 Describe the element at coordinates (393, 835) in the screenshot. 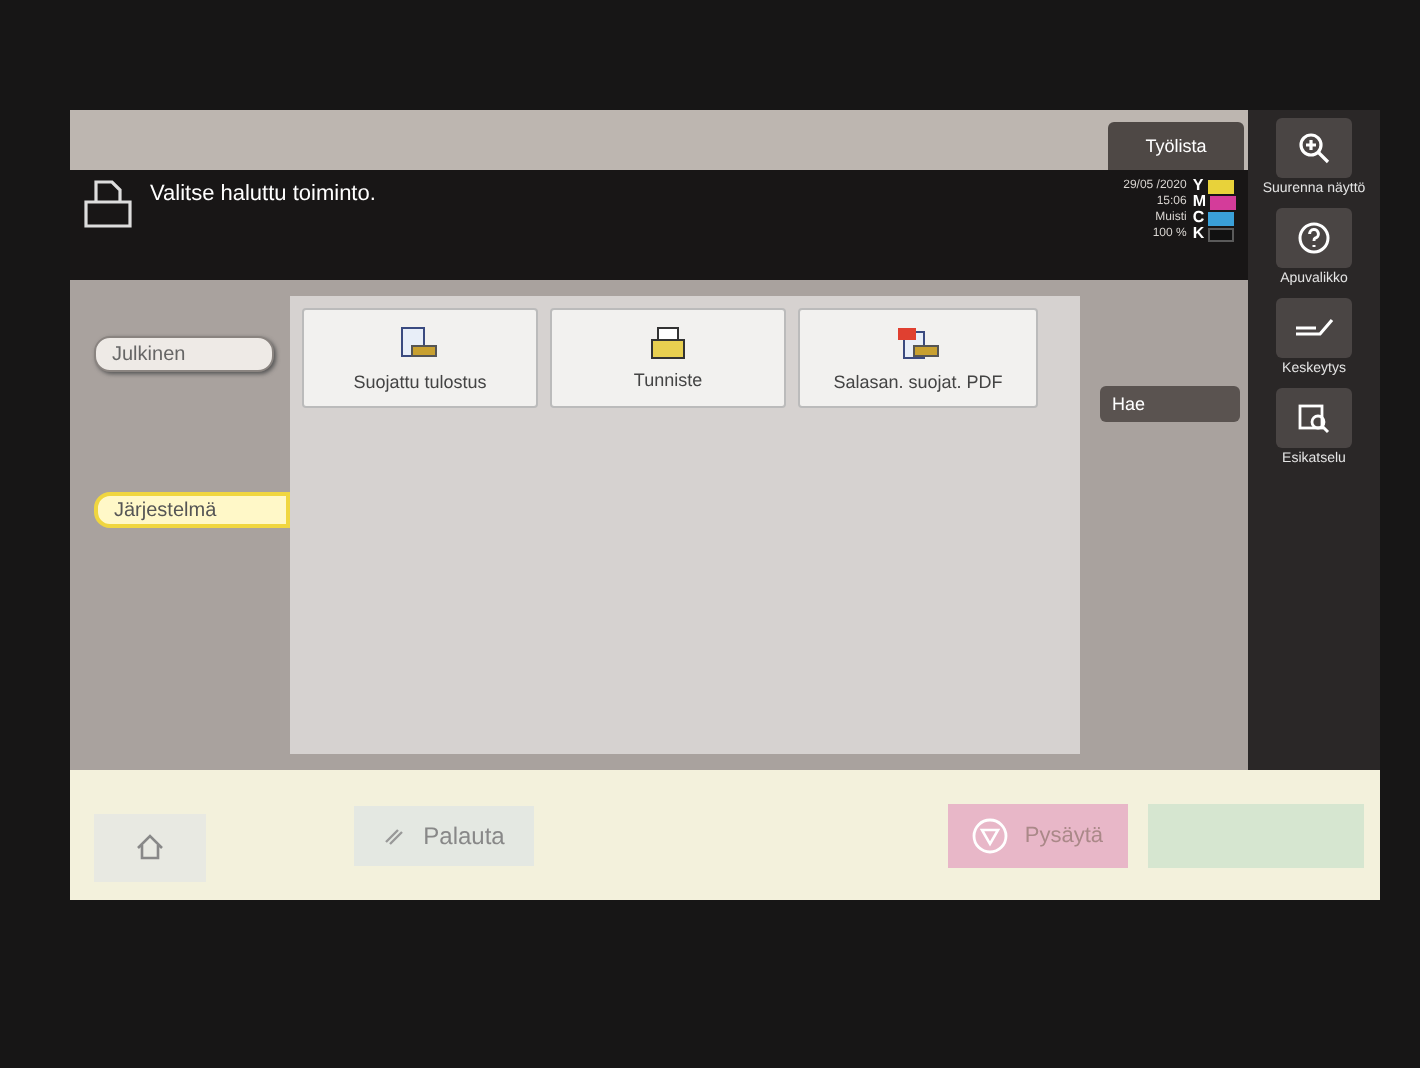

I see `slash-icon` at that location.